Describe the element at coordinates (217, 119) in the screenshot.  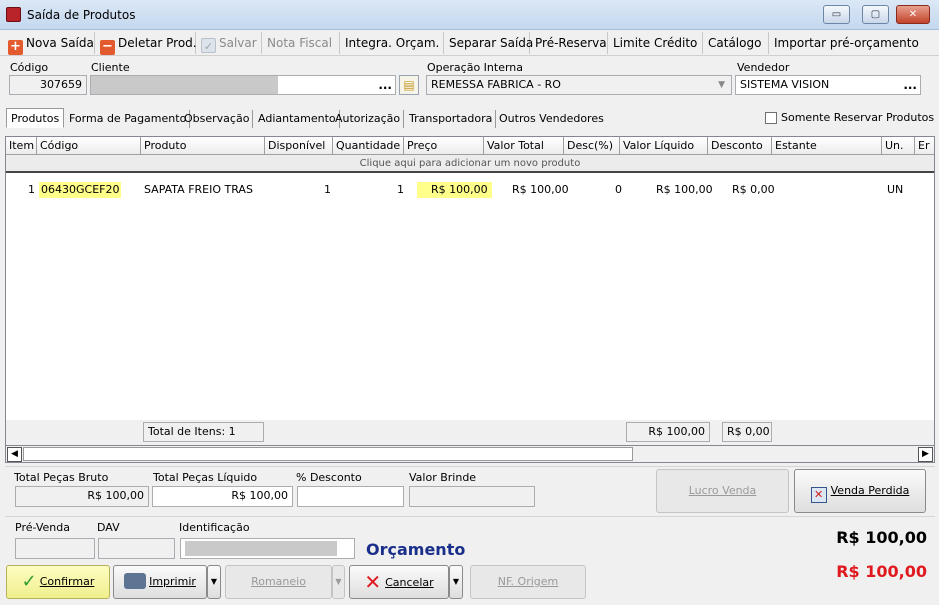
I see `tab-observacao: Observação` at that location.